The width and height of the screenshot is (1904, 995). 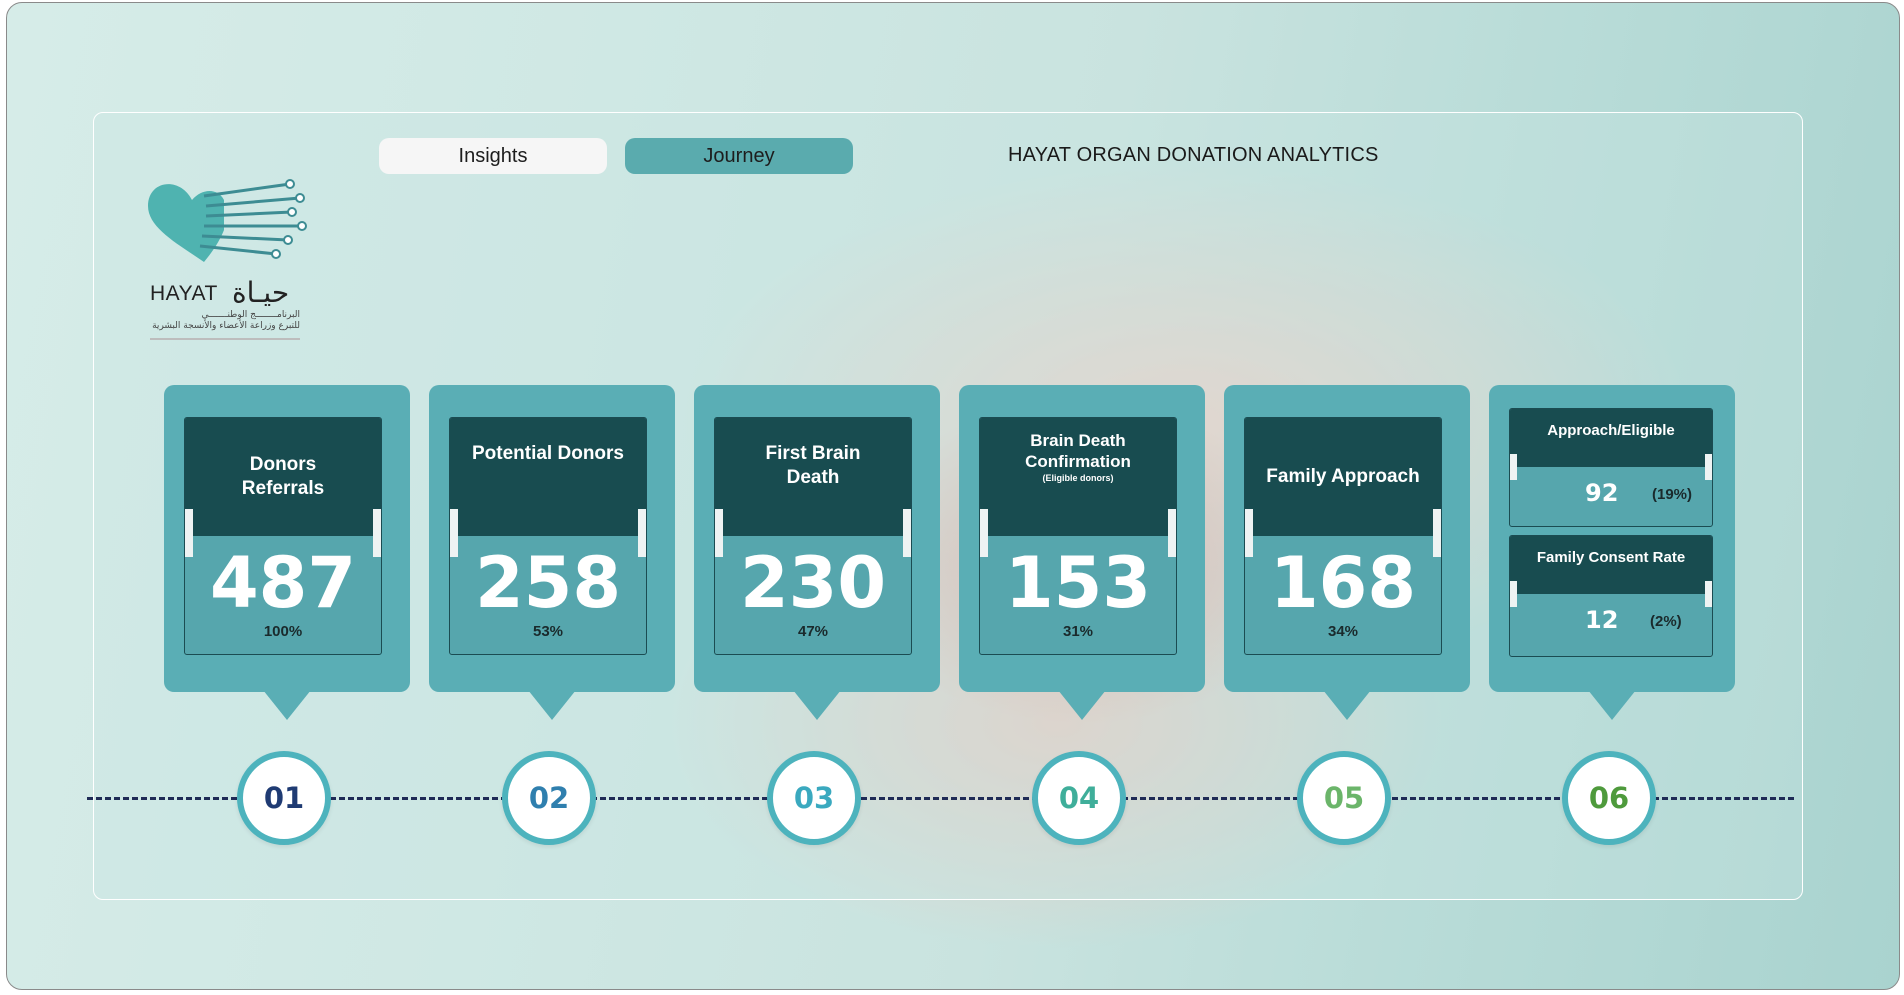 What do you see at coordinates (225, 339) in the screenshot?
I see `logo-fine-print` at bounding box center [225, 339].